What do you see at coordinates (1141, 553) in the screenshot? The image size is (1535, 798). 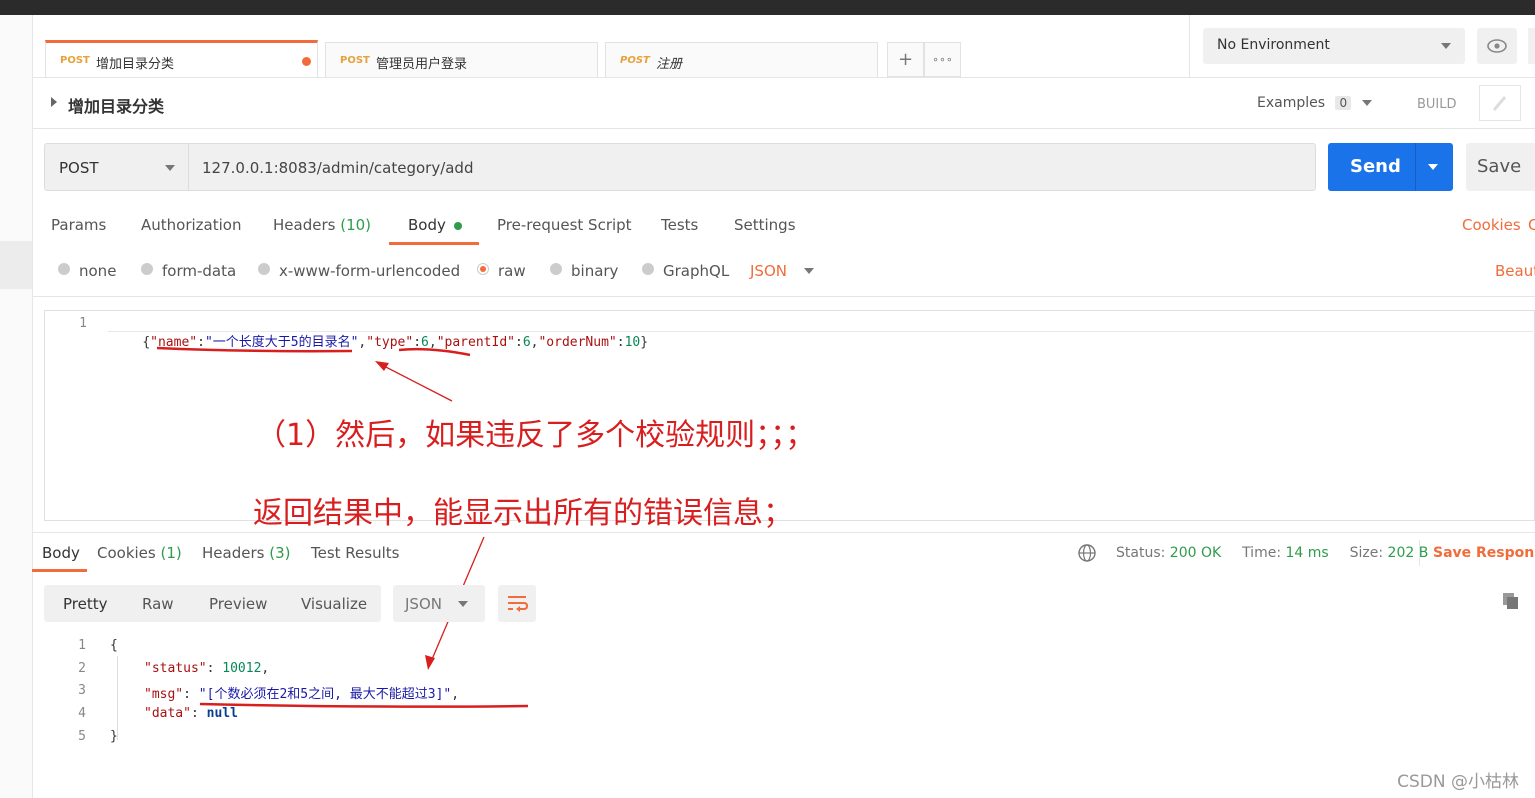 I see `status-label: Status:` at bounding box center [1141, 553].